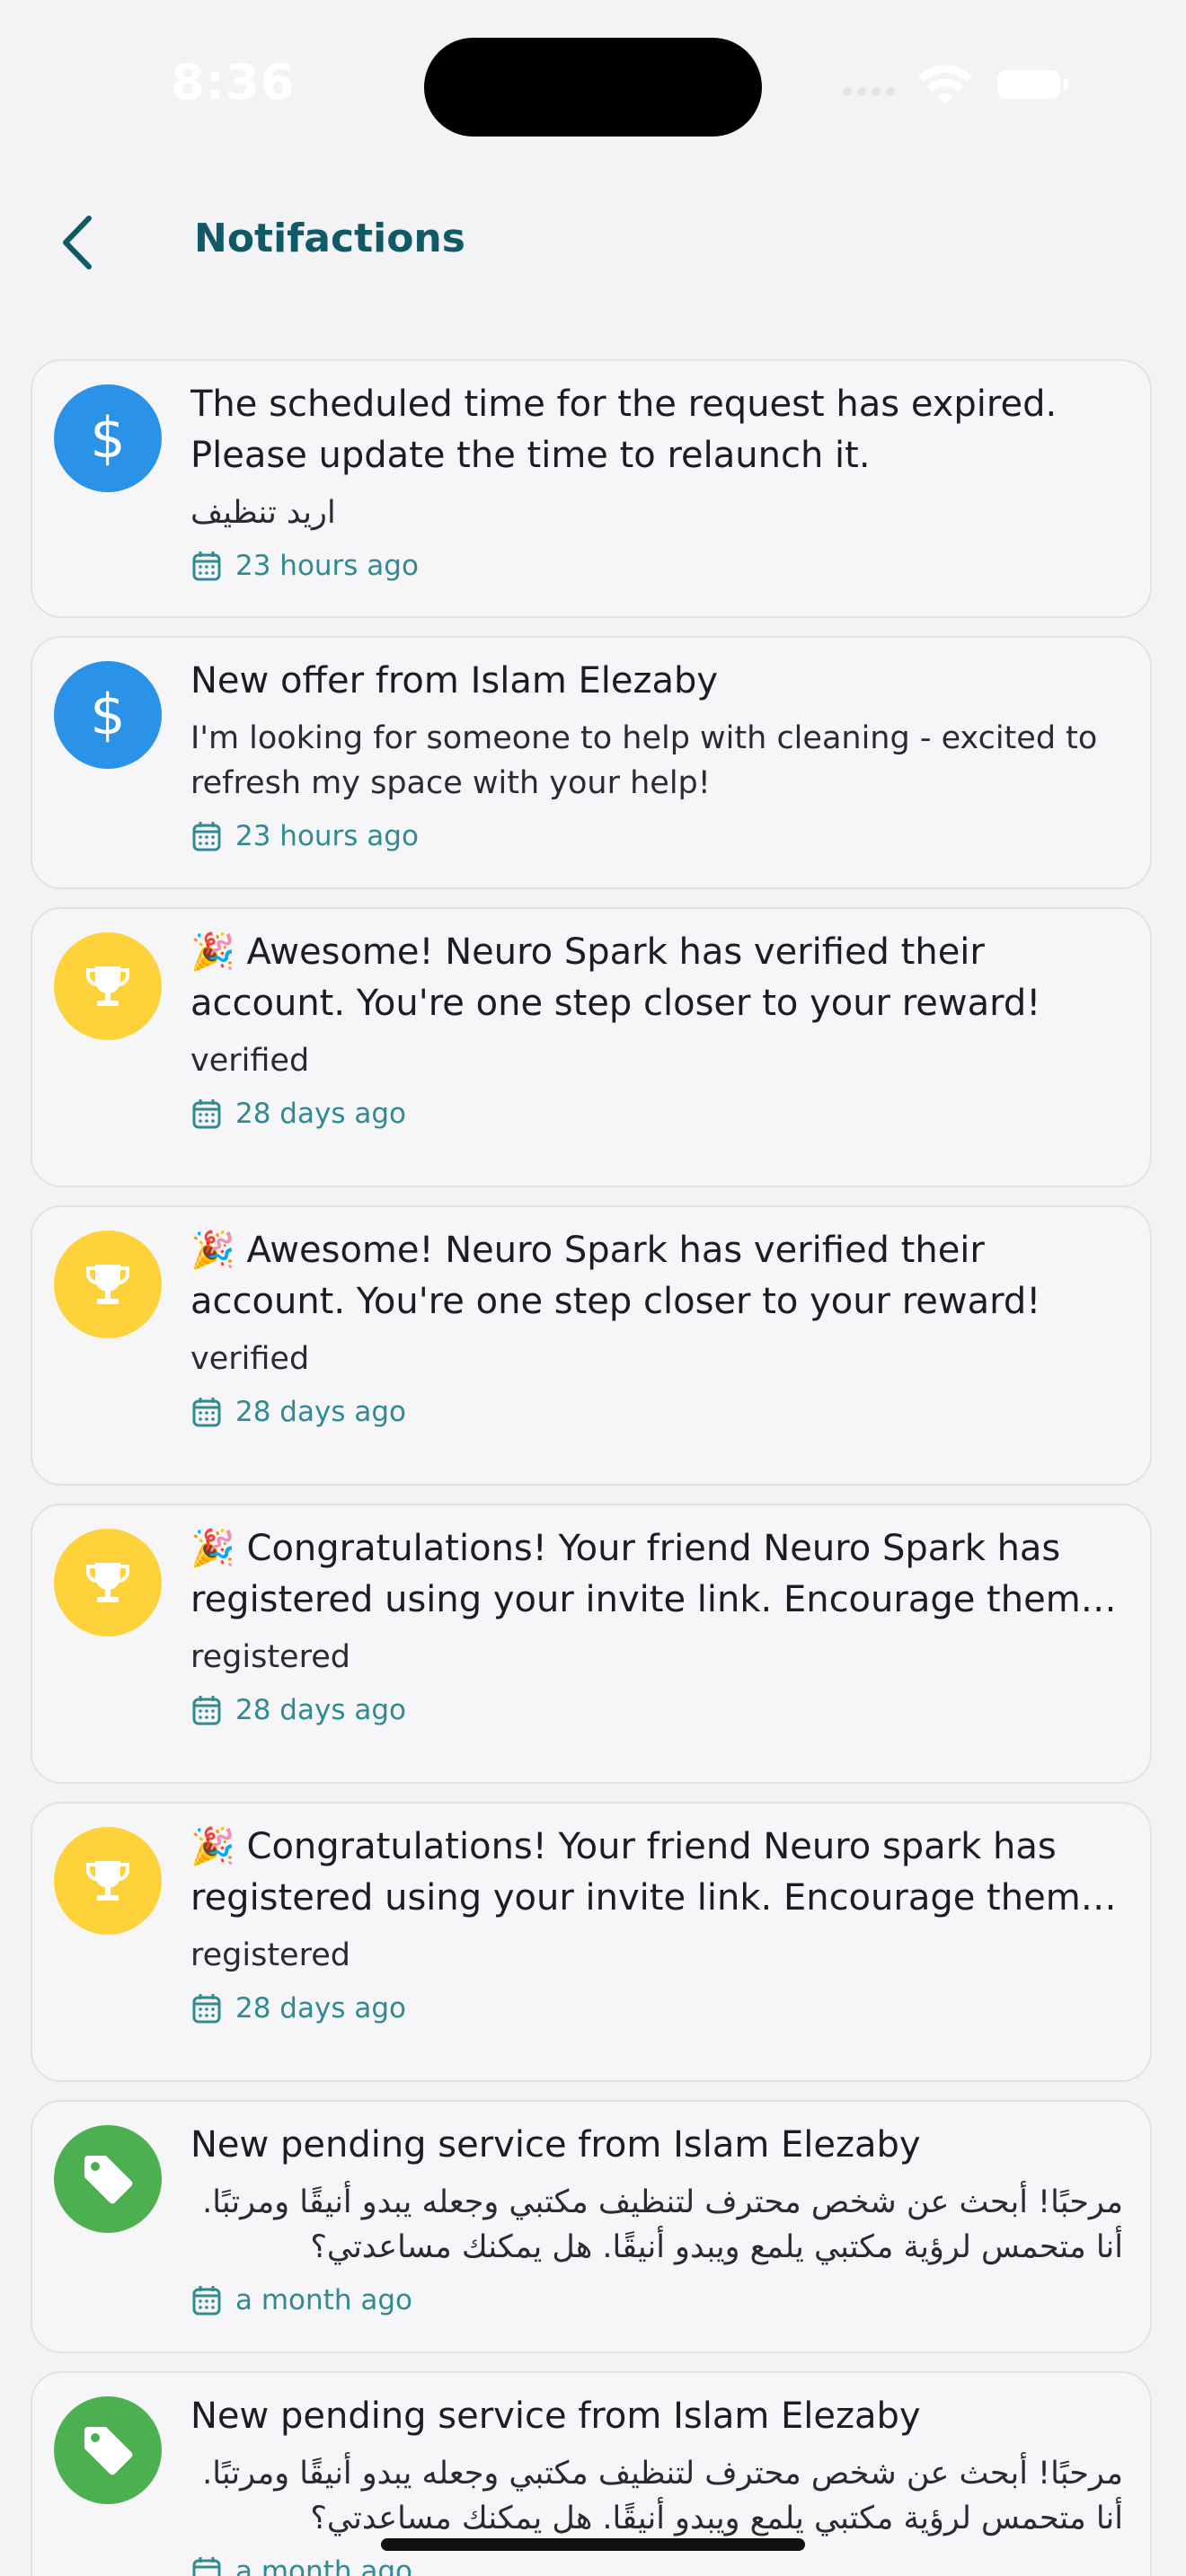 Image resolution: width=1186 pixels, height=2576 pixels. What do you see at coordinates (454, 680) in the screenshot?
I see `notification-title: New offer from Islam Elezaby` at bounding box center [454, 680].